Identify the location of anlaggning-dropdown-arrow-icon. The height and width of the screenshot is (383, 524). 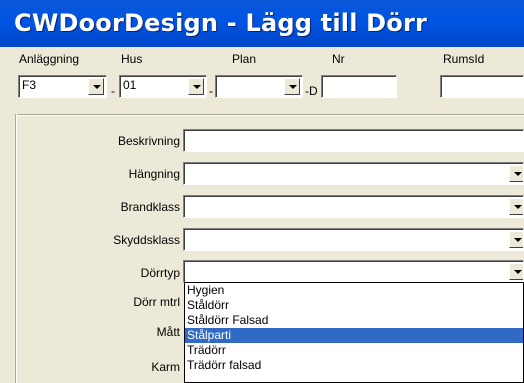
(96, 86).